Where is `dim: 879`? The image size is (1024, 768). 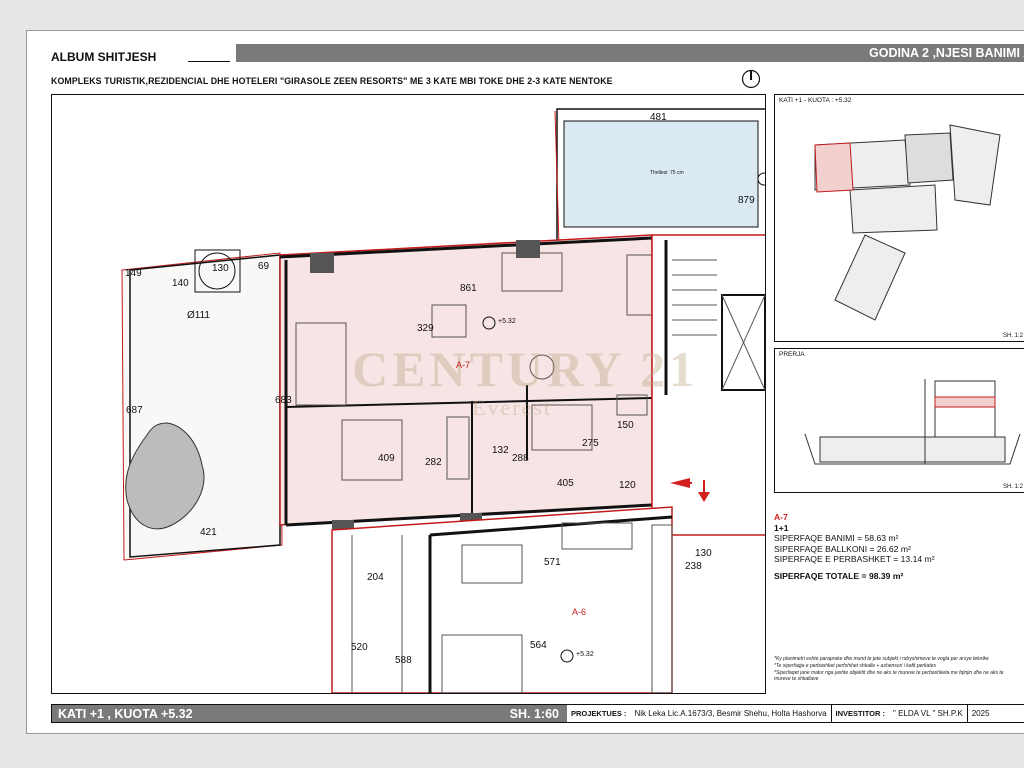 dim: 879 is located at coordinates (746, 200).